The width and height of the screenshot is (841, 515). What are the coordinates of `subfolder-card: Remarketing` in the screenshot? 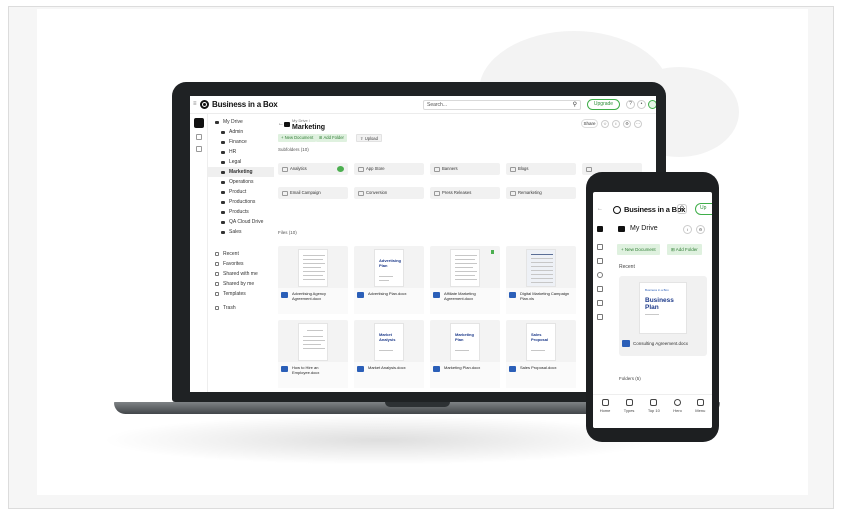 It's located at (541, 193).